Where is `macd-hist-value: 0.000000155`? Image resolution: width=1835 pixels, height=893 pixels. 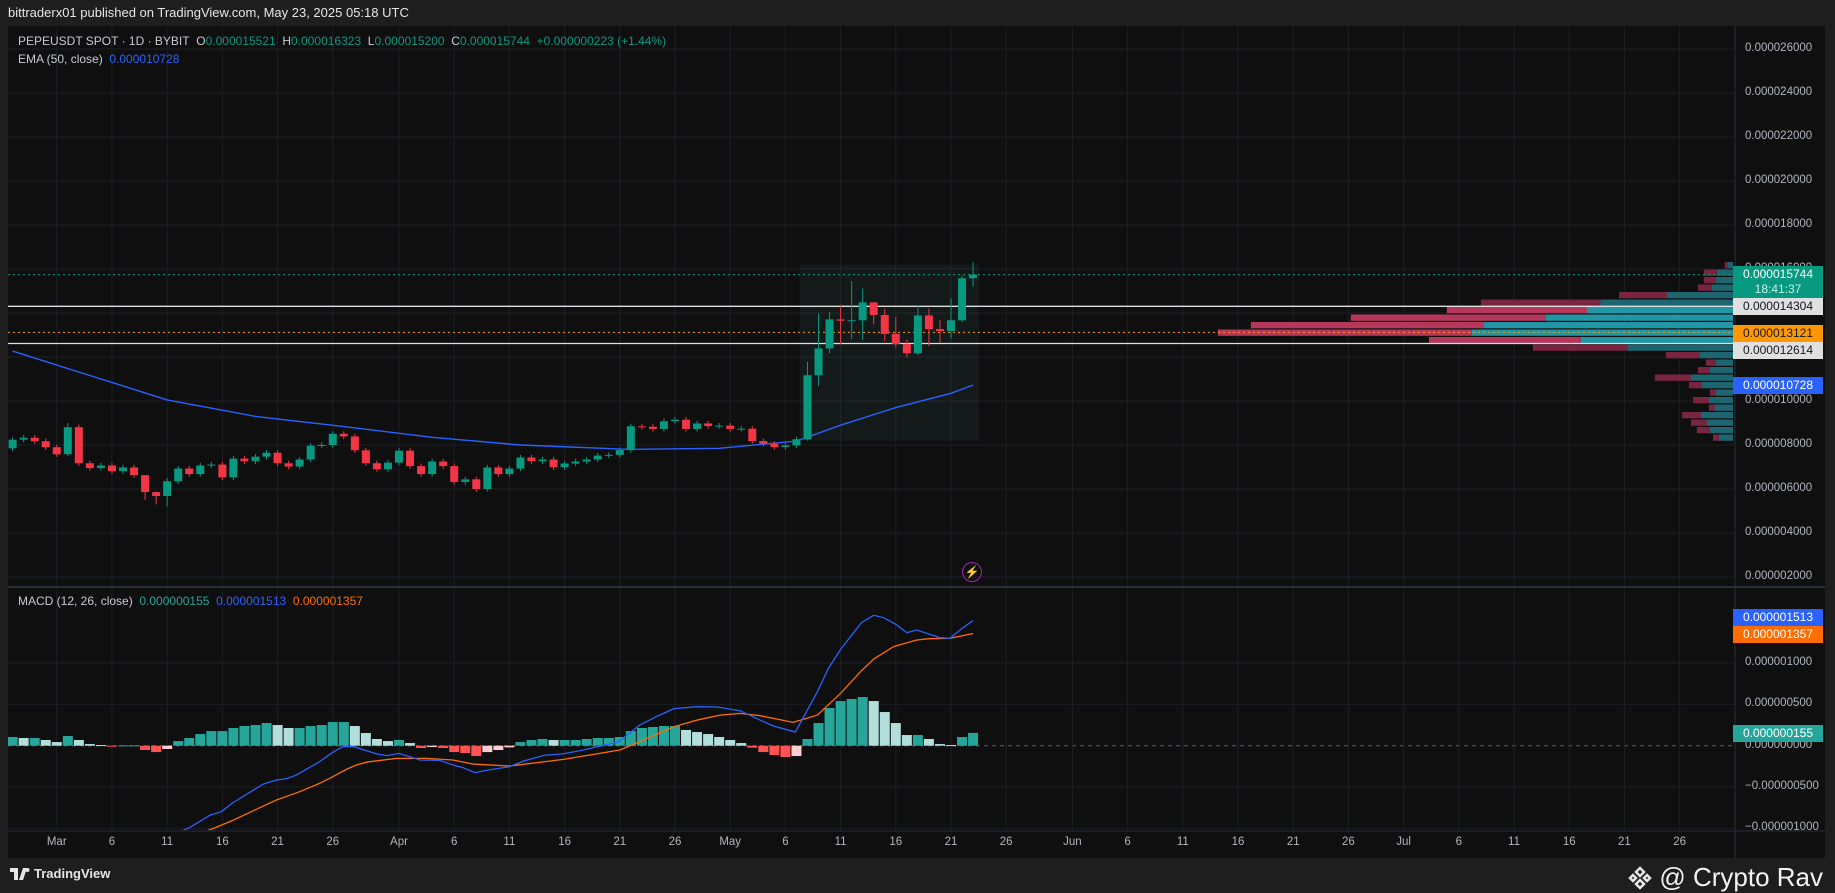
macd-hist-value: 0.000000155 is located at coordinates (174, 601).